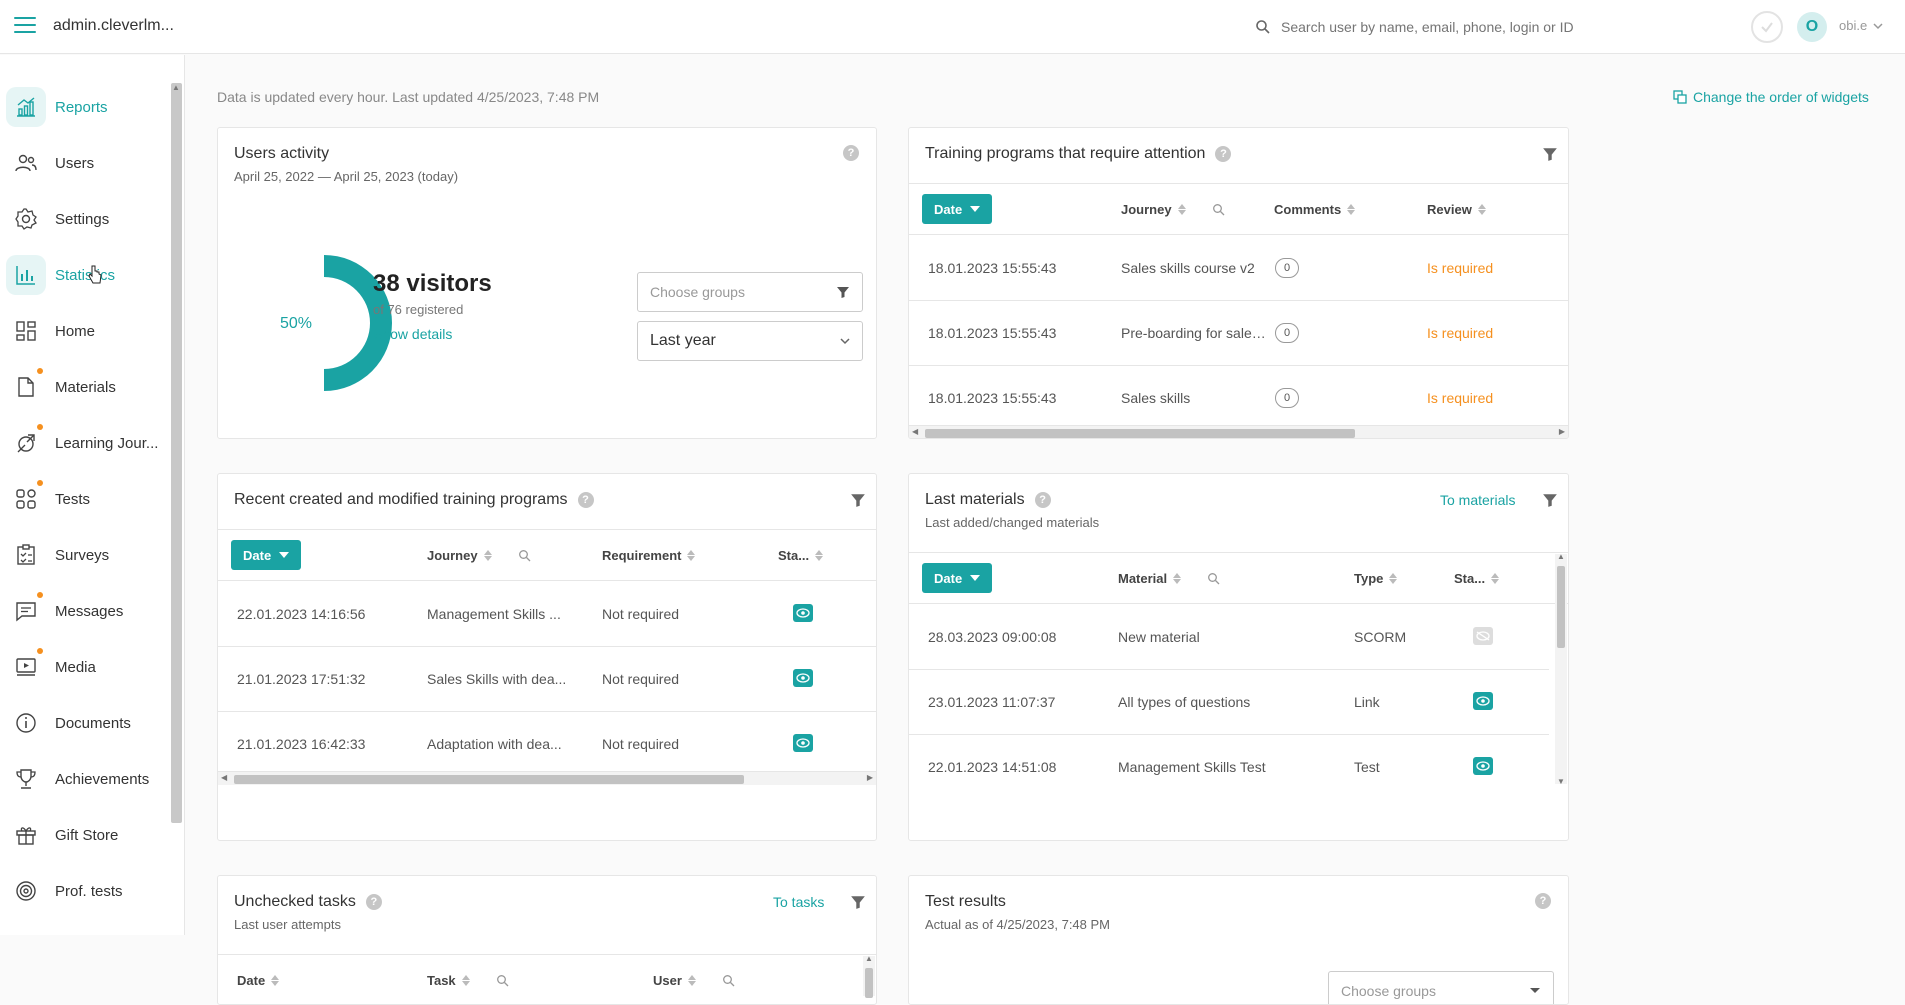  Describe the element at coordinates (176, 453) in the screenshot. I see `sidebar-scrollbar` at that location.